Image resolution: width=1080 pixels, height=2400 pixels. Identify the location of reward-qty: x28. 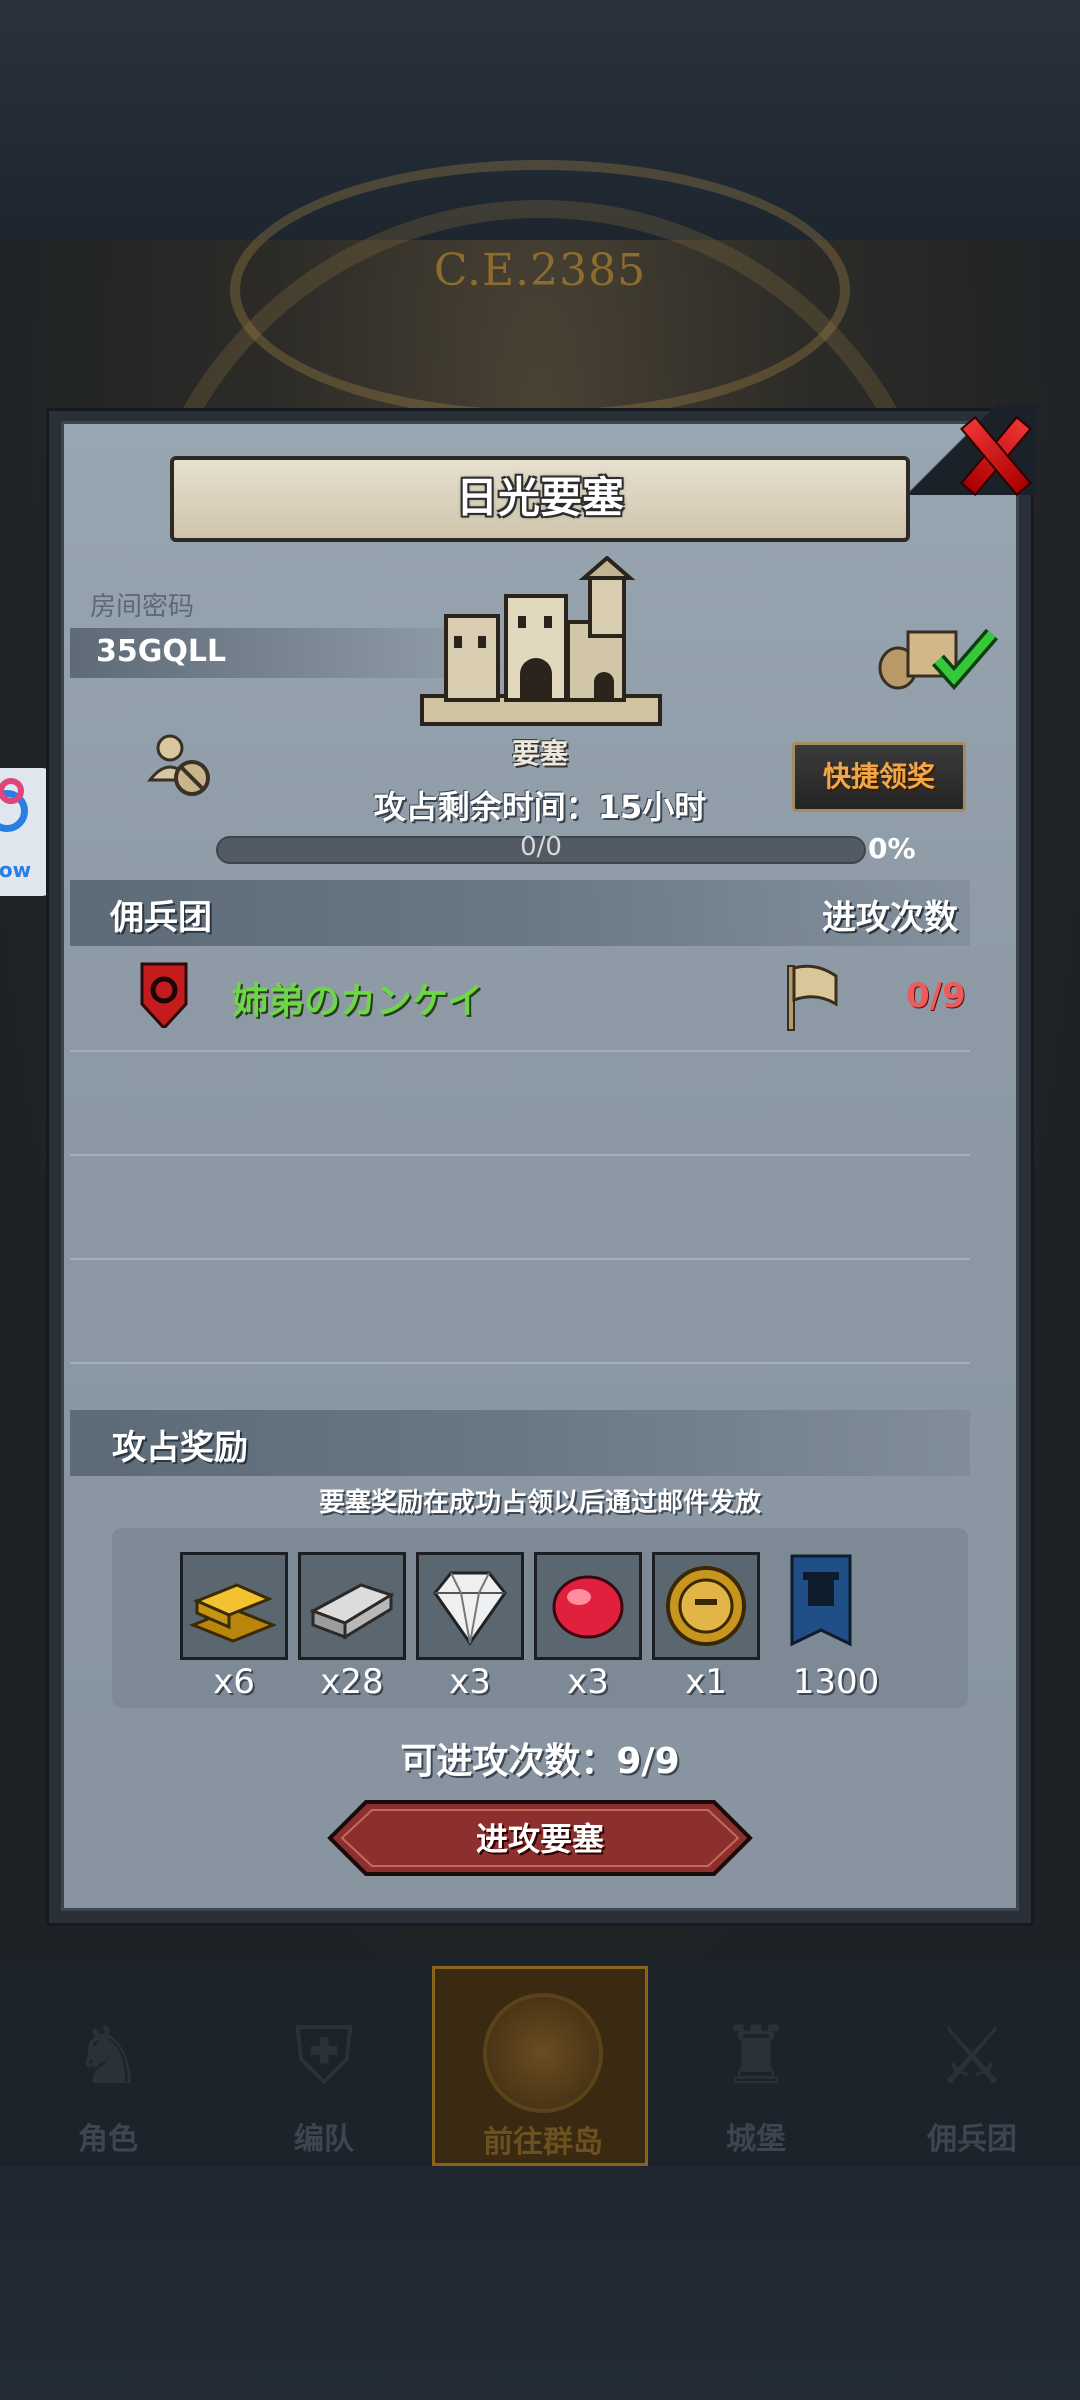
(352, 1682).